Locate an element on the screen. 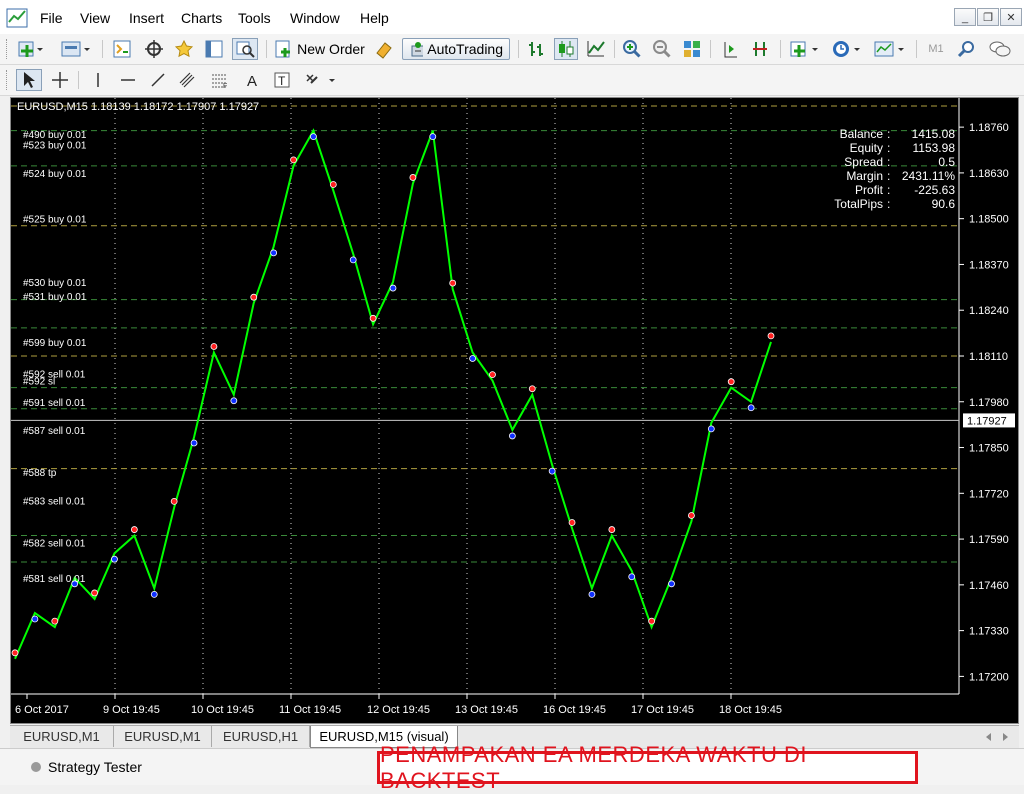 Image resolution: width=1024 pixels, height=794 pixels. chart-shift-button is located at coordinates (730, 49).